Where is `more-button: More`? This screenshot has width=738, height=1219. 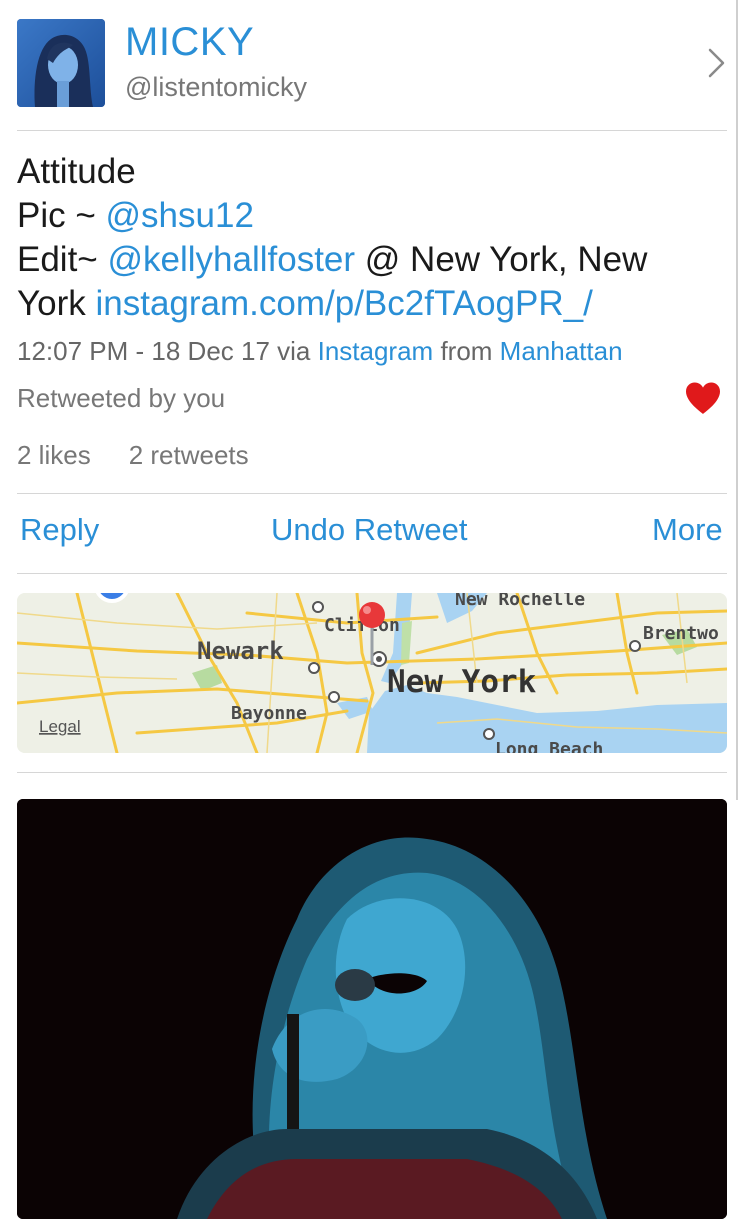
more-button: More is located at coordinates (687, 530).